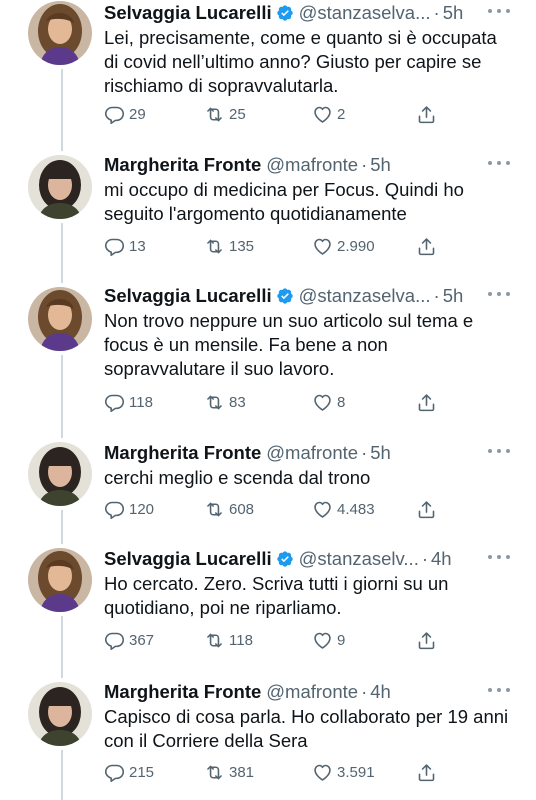 The width and height of the screenshot is (536, 800). I want to click on retweet-button: 608, so click(229, 509).